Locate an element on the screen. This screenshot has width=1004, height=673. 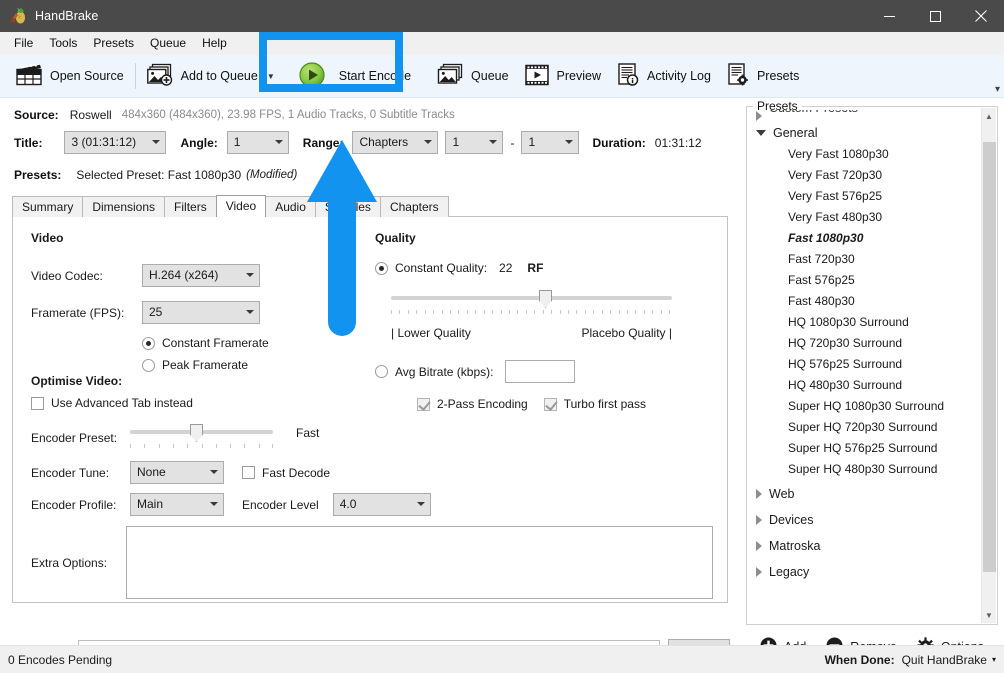
activity-log-label: Activity Log is located at coordinates (679, 76).